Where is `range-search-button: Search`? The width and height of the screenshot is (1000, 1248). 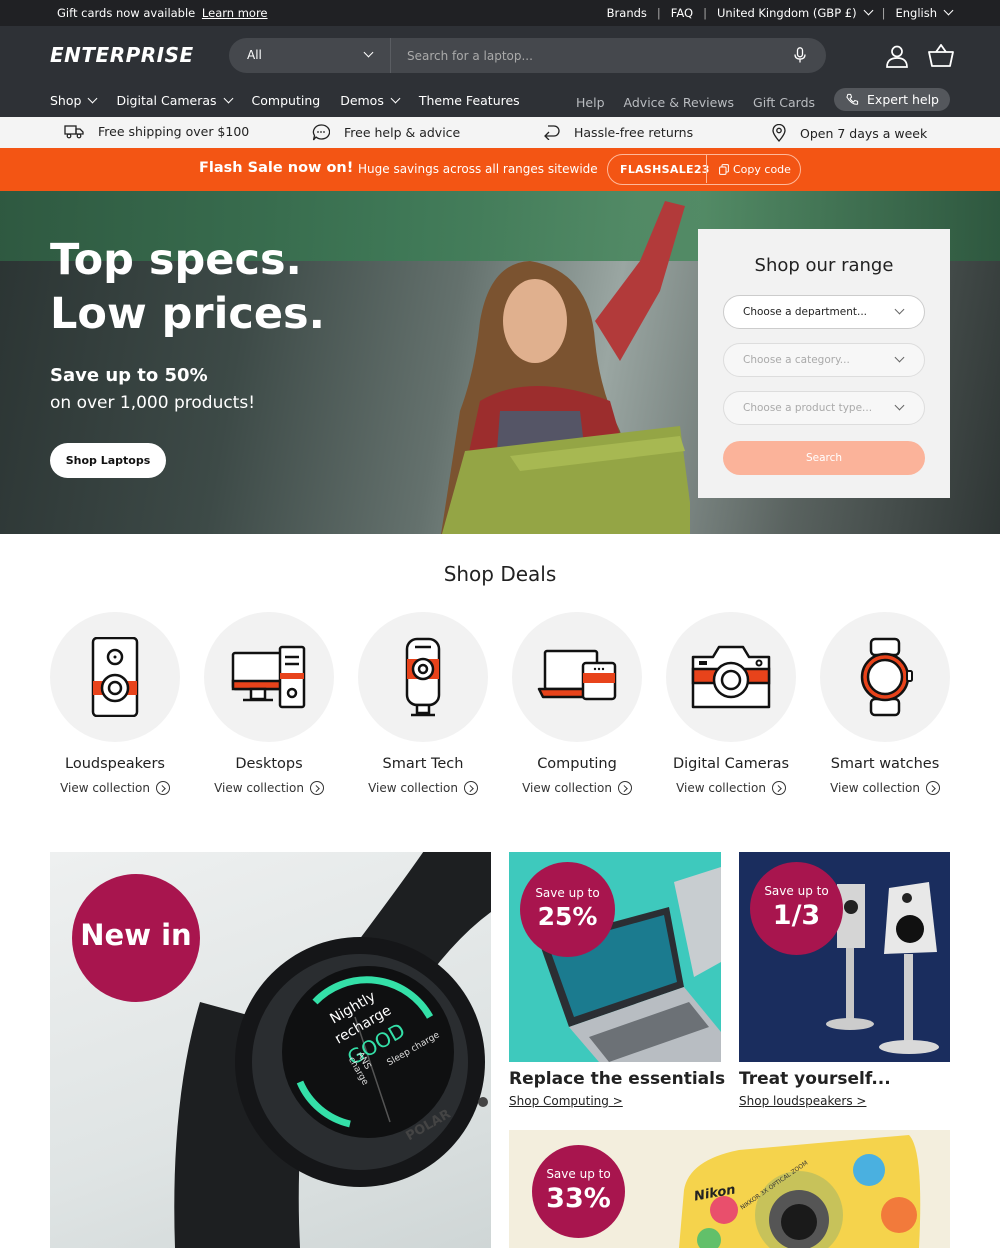
range-search-button: Search is located at coordinates (824, 458).